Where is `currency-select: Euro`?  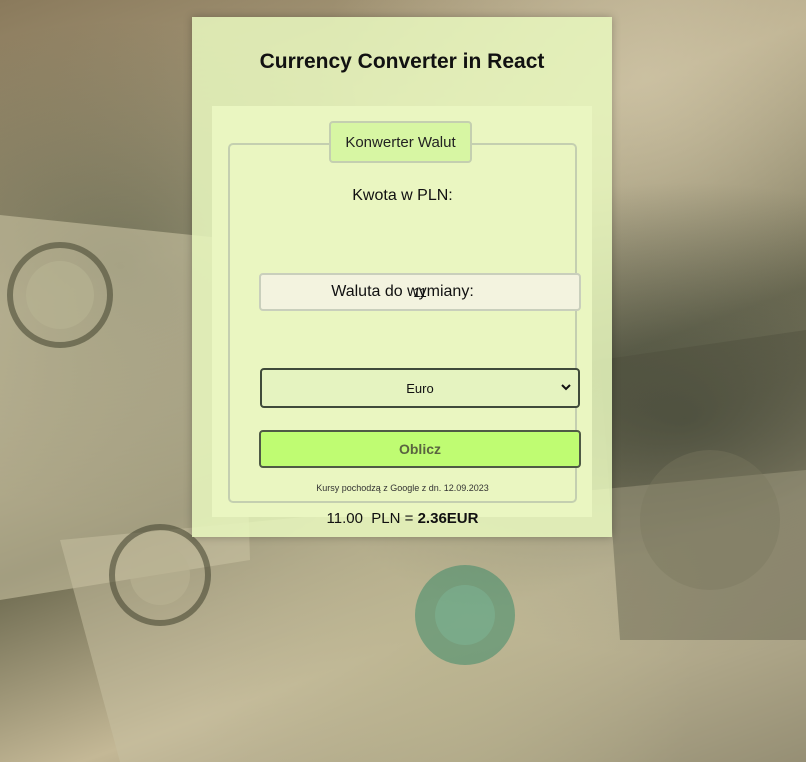 currency-select: Euro is located at coordinates (420, 388).